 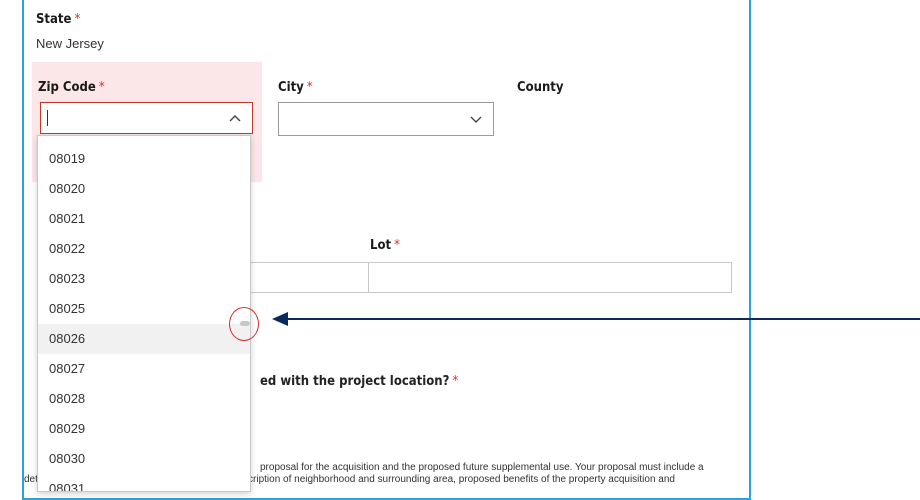 I want to click on dropdown-option: 08023, so click(x=144, y=279).